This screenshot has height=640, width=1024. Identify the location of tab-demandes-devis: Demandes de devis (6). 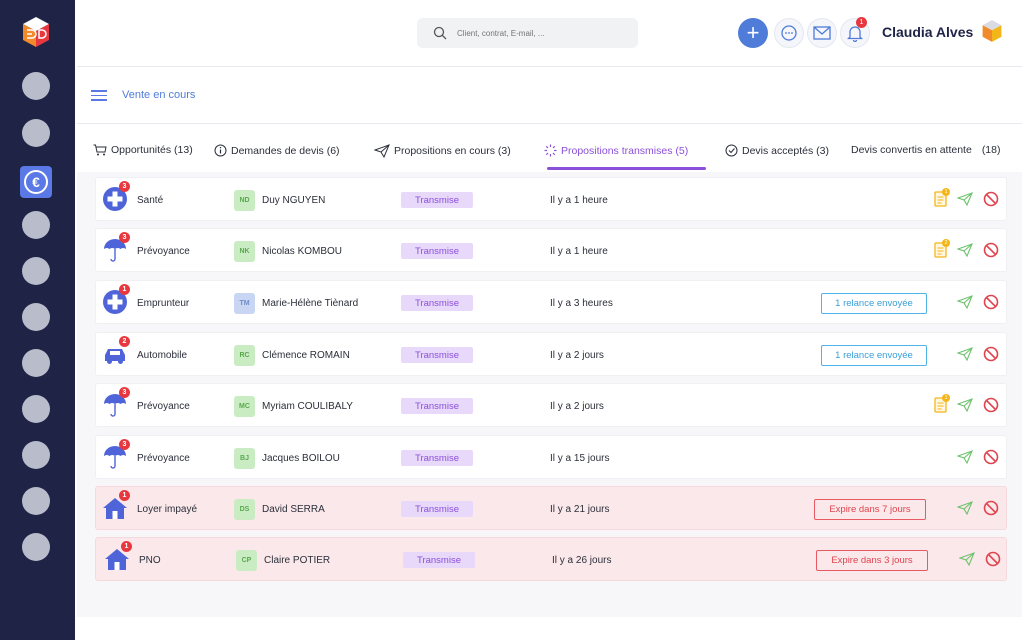
(277, 150).